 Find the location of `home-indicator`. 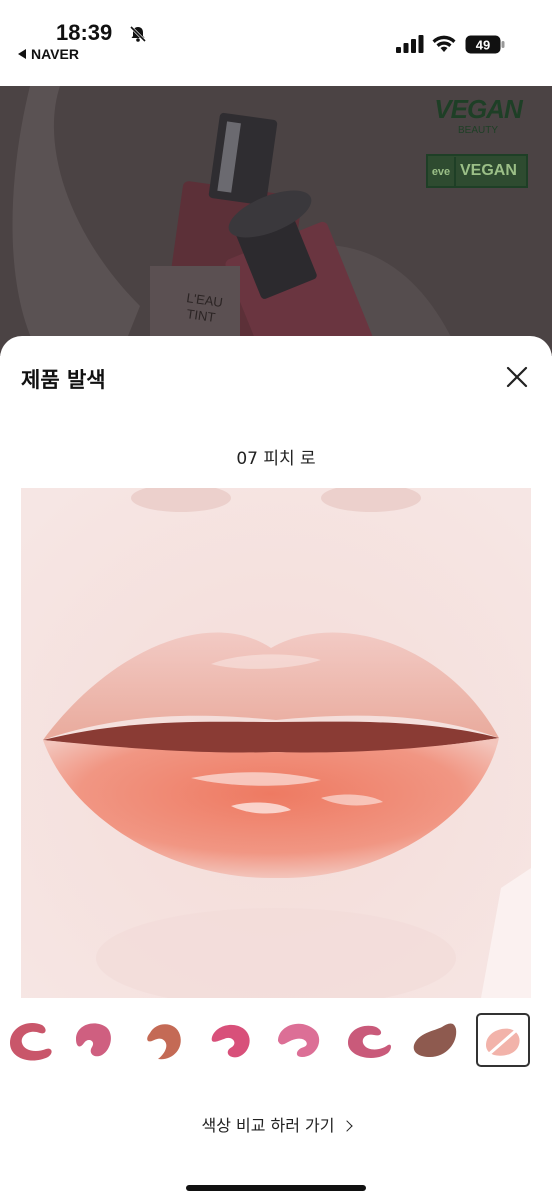

home-indicator is located at coordinates (276, 1188).